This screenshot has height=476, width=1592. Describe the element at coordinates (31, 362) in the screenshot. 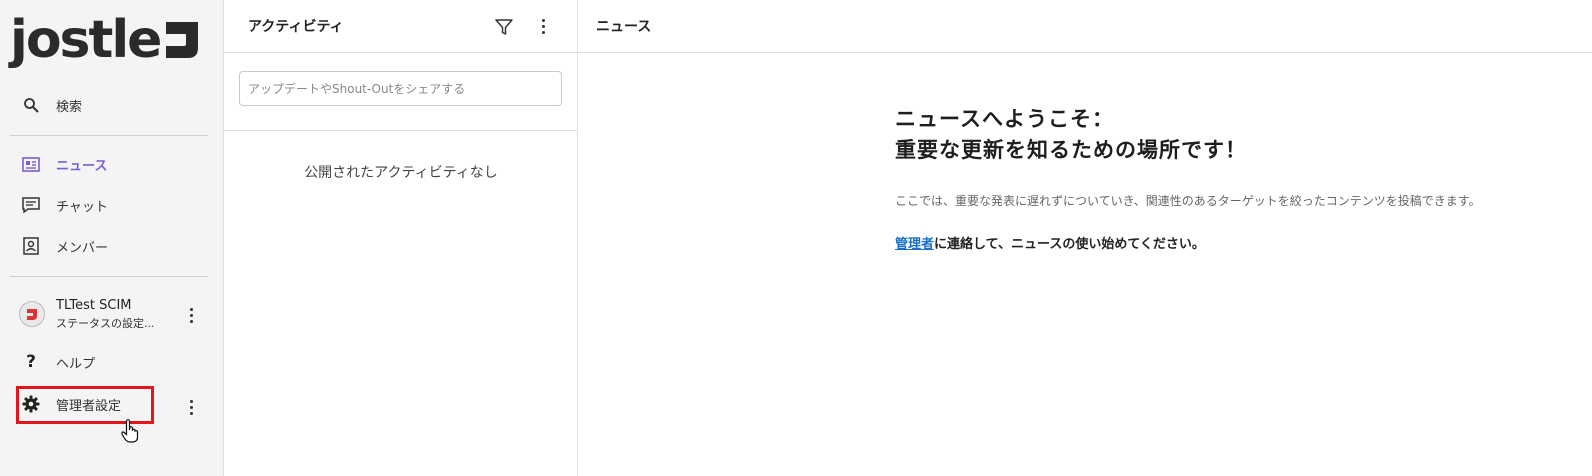

I see `help-icon: ?` at that location.